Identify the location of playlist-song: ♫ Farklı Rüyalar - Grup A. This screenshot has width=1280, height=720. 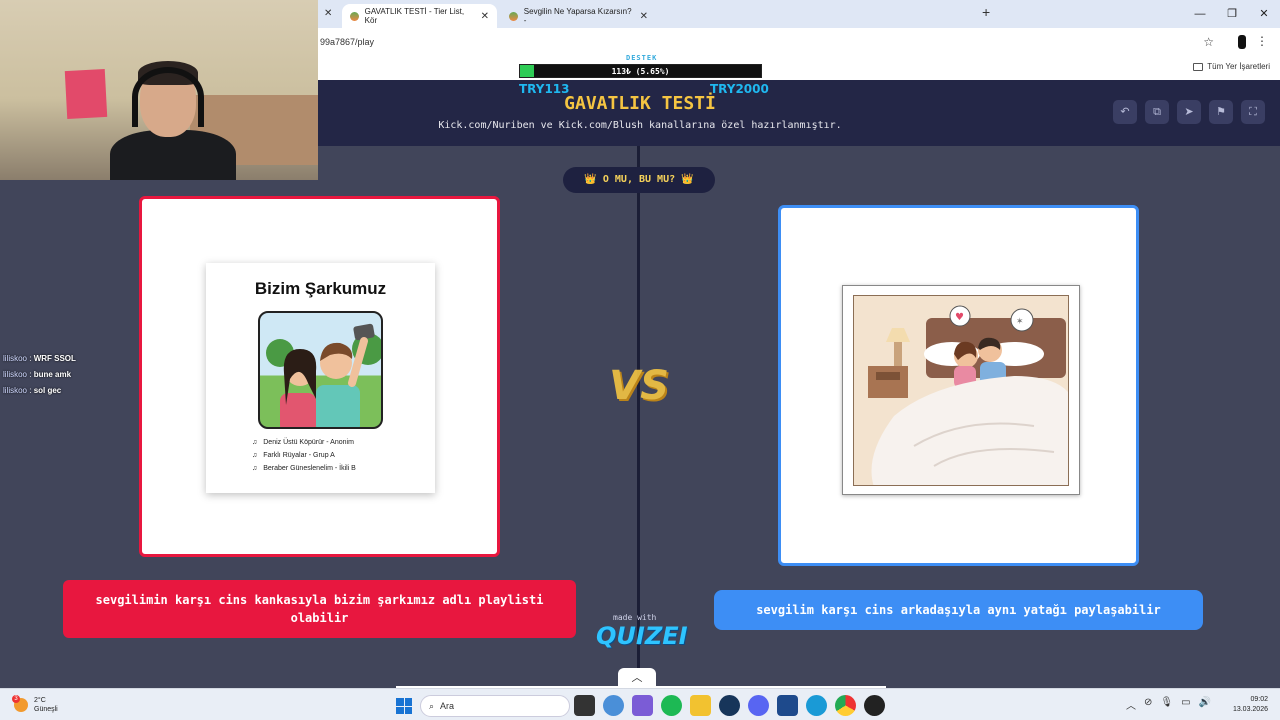
(293, 455).